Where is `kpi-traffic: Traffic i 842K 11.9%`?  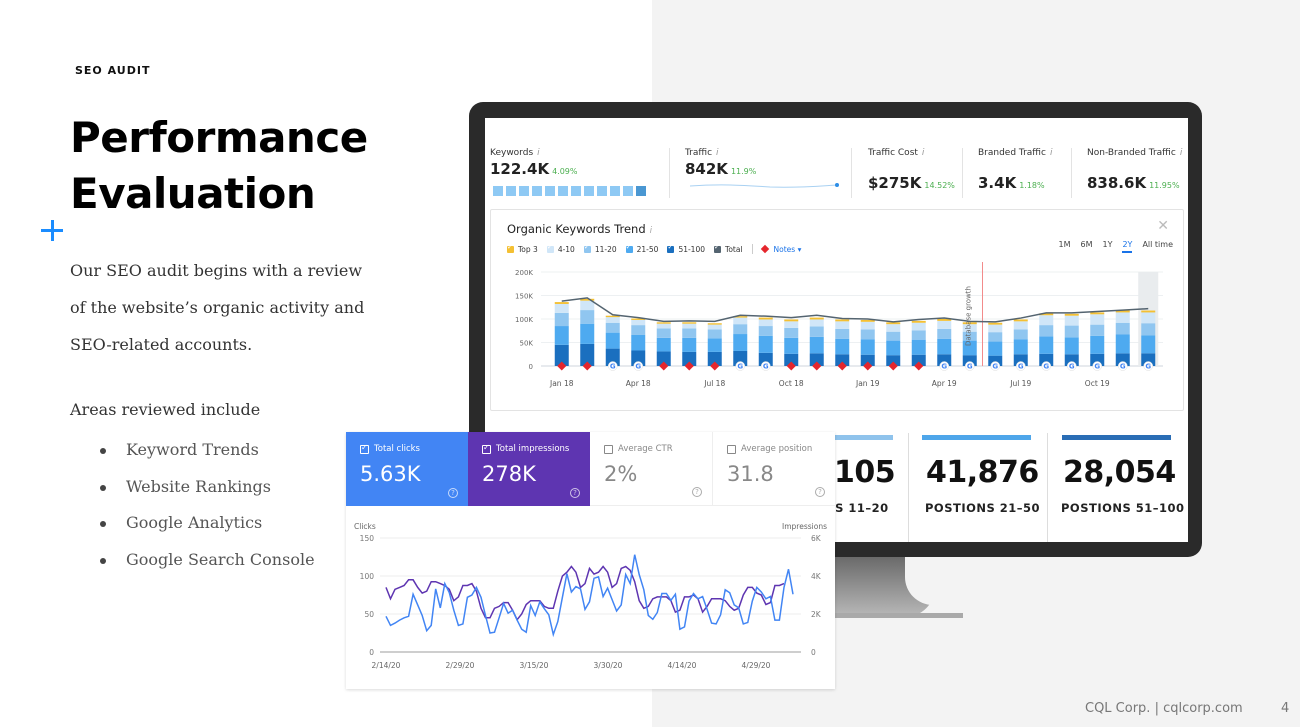
kpi-traffic: Traffic i 842K 11.9% is located at coordinates (720, 163).